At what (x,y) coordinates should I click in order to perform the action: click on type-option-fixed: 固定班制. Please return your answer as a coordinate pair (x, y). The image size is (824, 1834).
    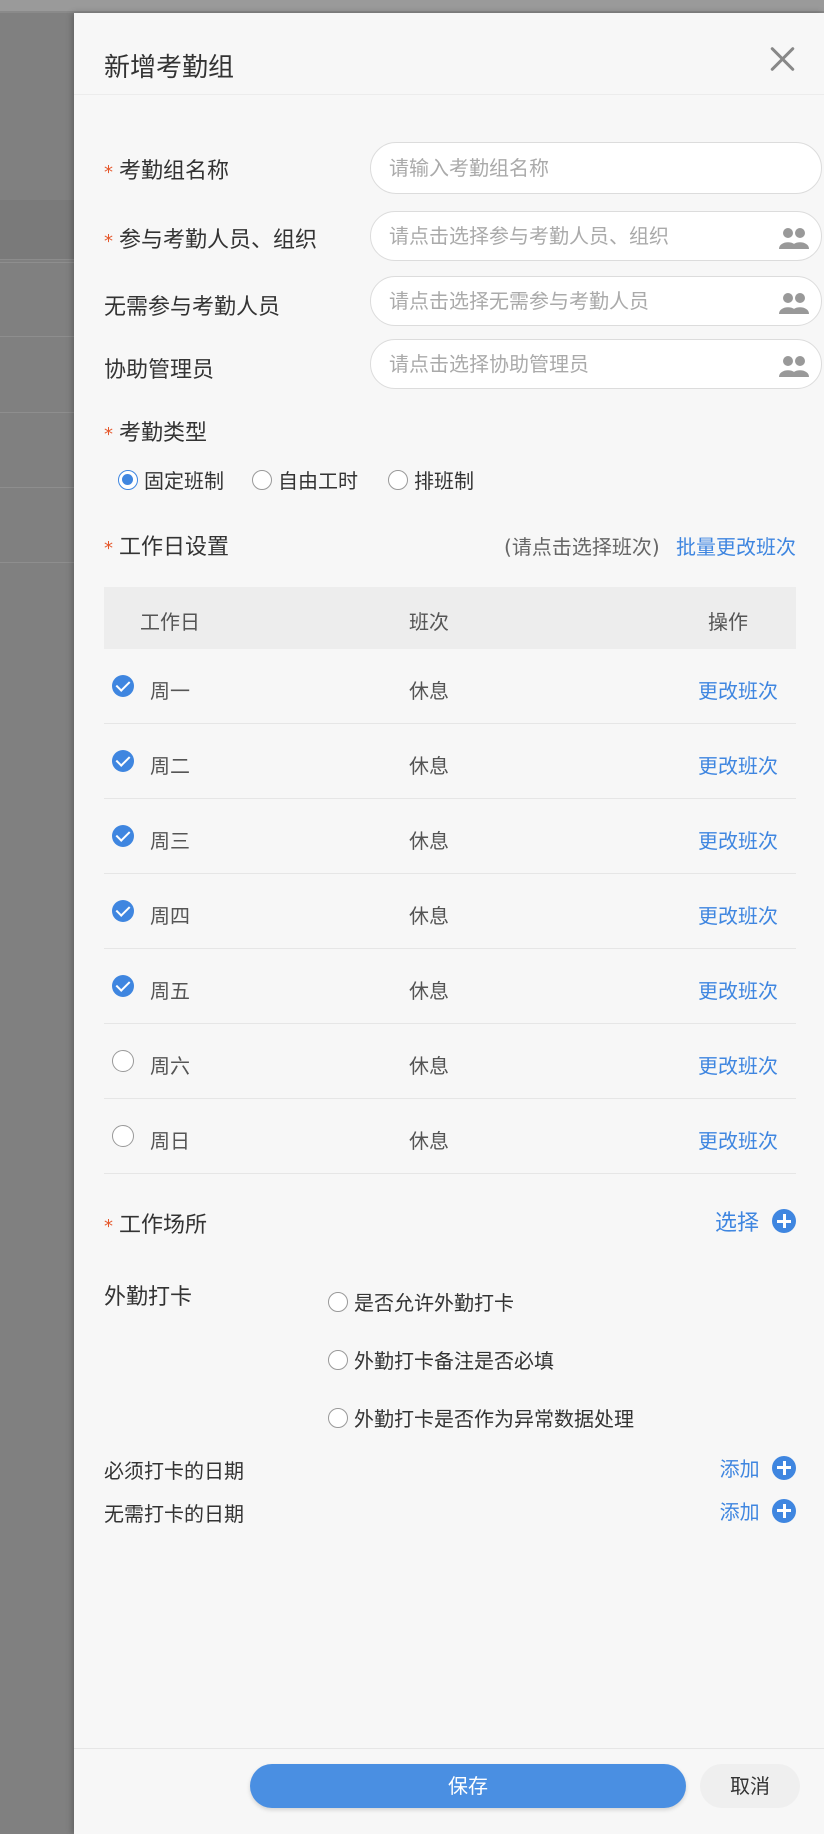
    Looking at the image, I should click on (171, 479).